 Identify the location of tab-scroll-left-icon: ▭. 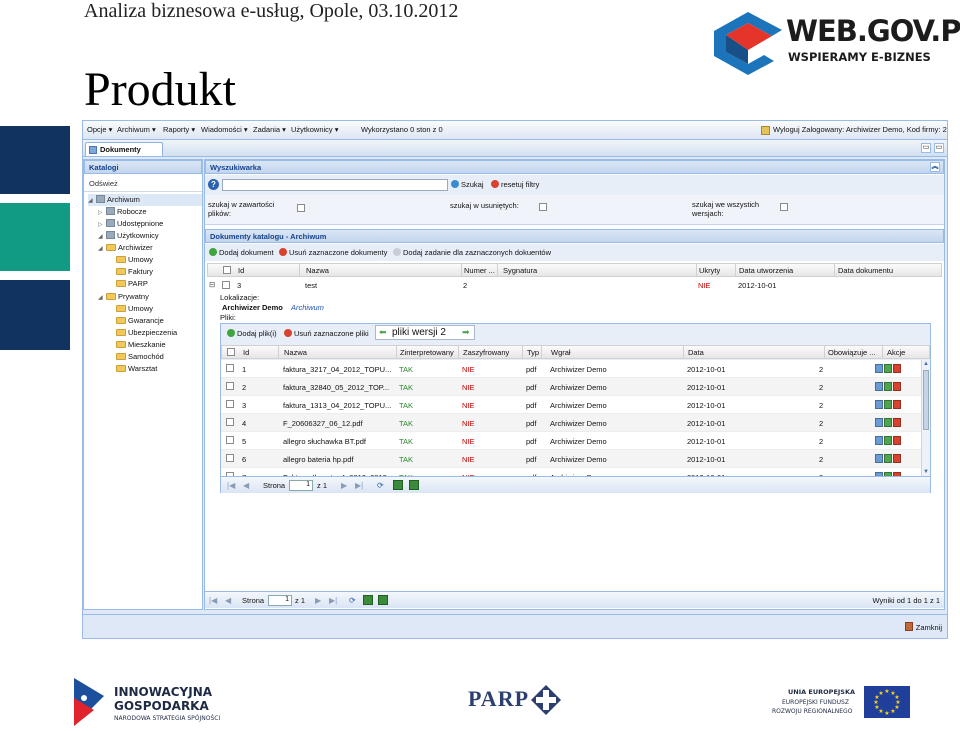
(926, 148).